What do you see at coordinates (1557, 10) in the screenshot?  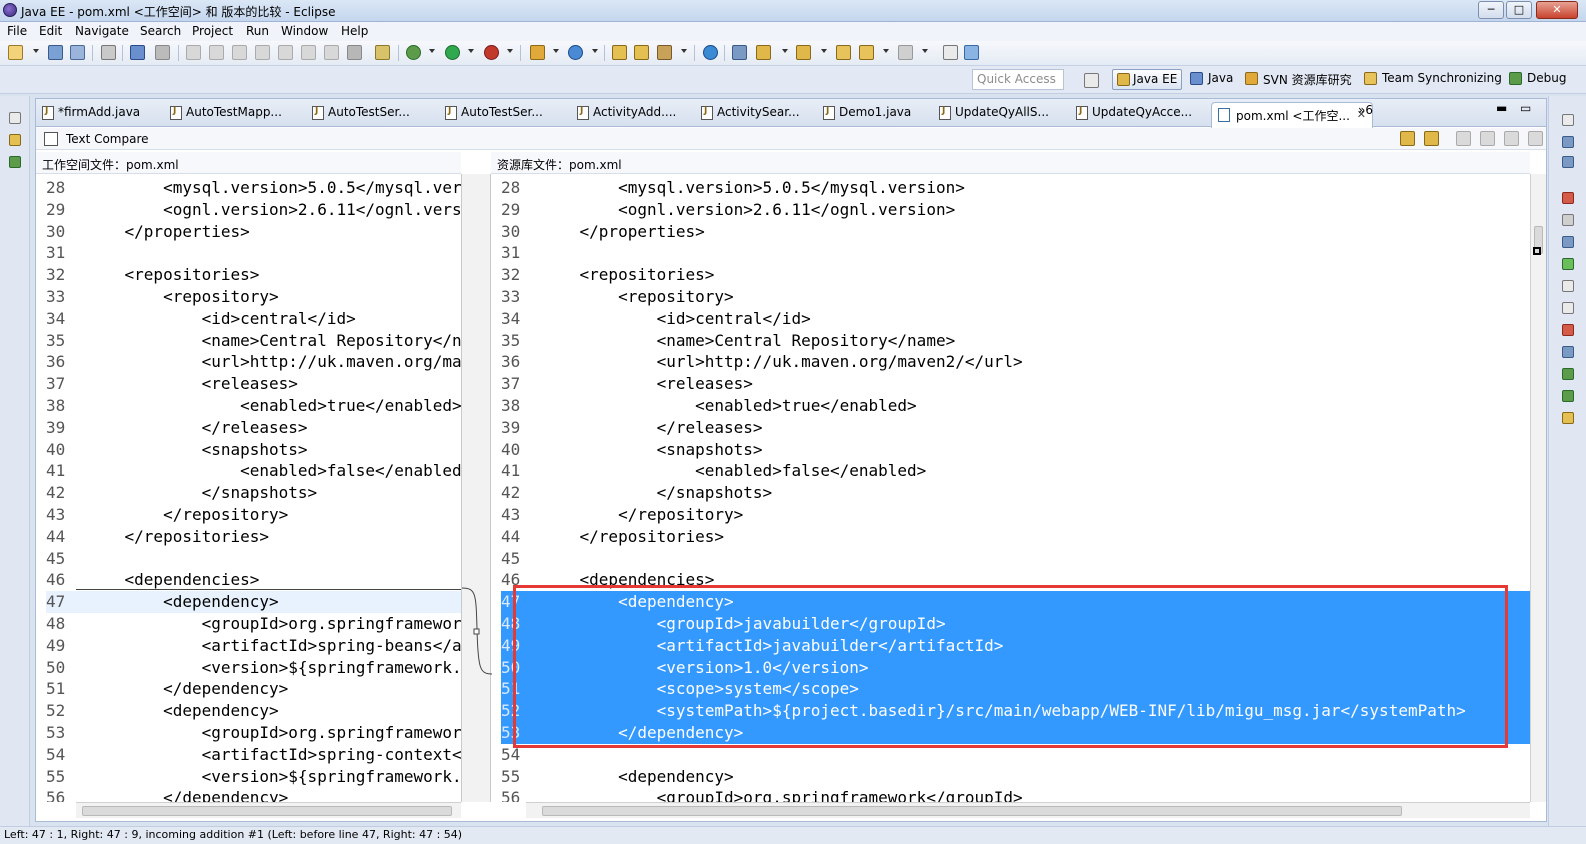 I see `close-button: ✕` at bounding box center [1557, 10].